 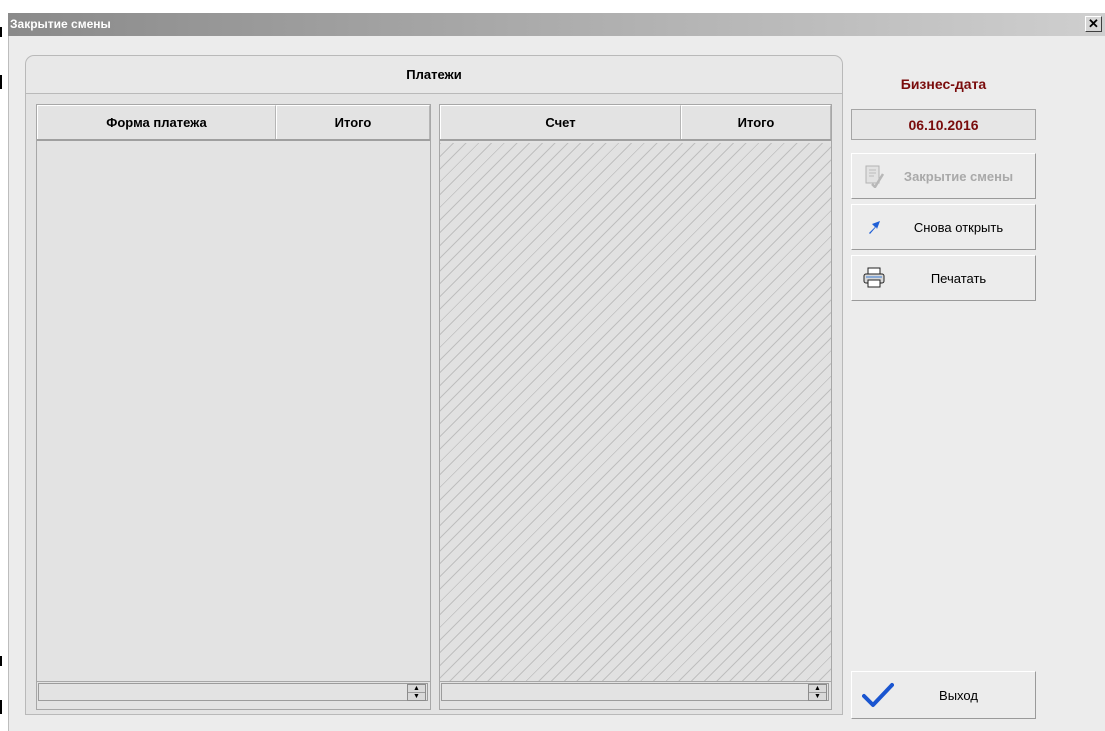 What do you see at coordinates (874, 176) in the screenshot?
I see `edit-document-icon` at bounding box center [874, 176].